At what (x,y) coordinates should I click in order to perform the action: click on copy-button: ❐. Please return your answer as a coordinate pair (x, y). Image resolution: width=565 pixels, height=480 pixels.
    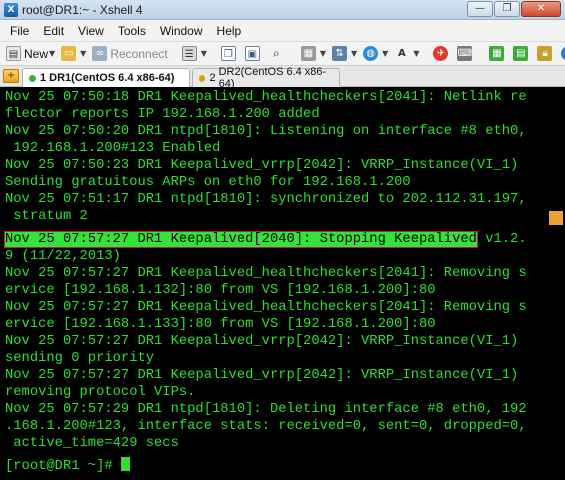
    Looking at the image, I should click on (230, 54).